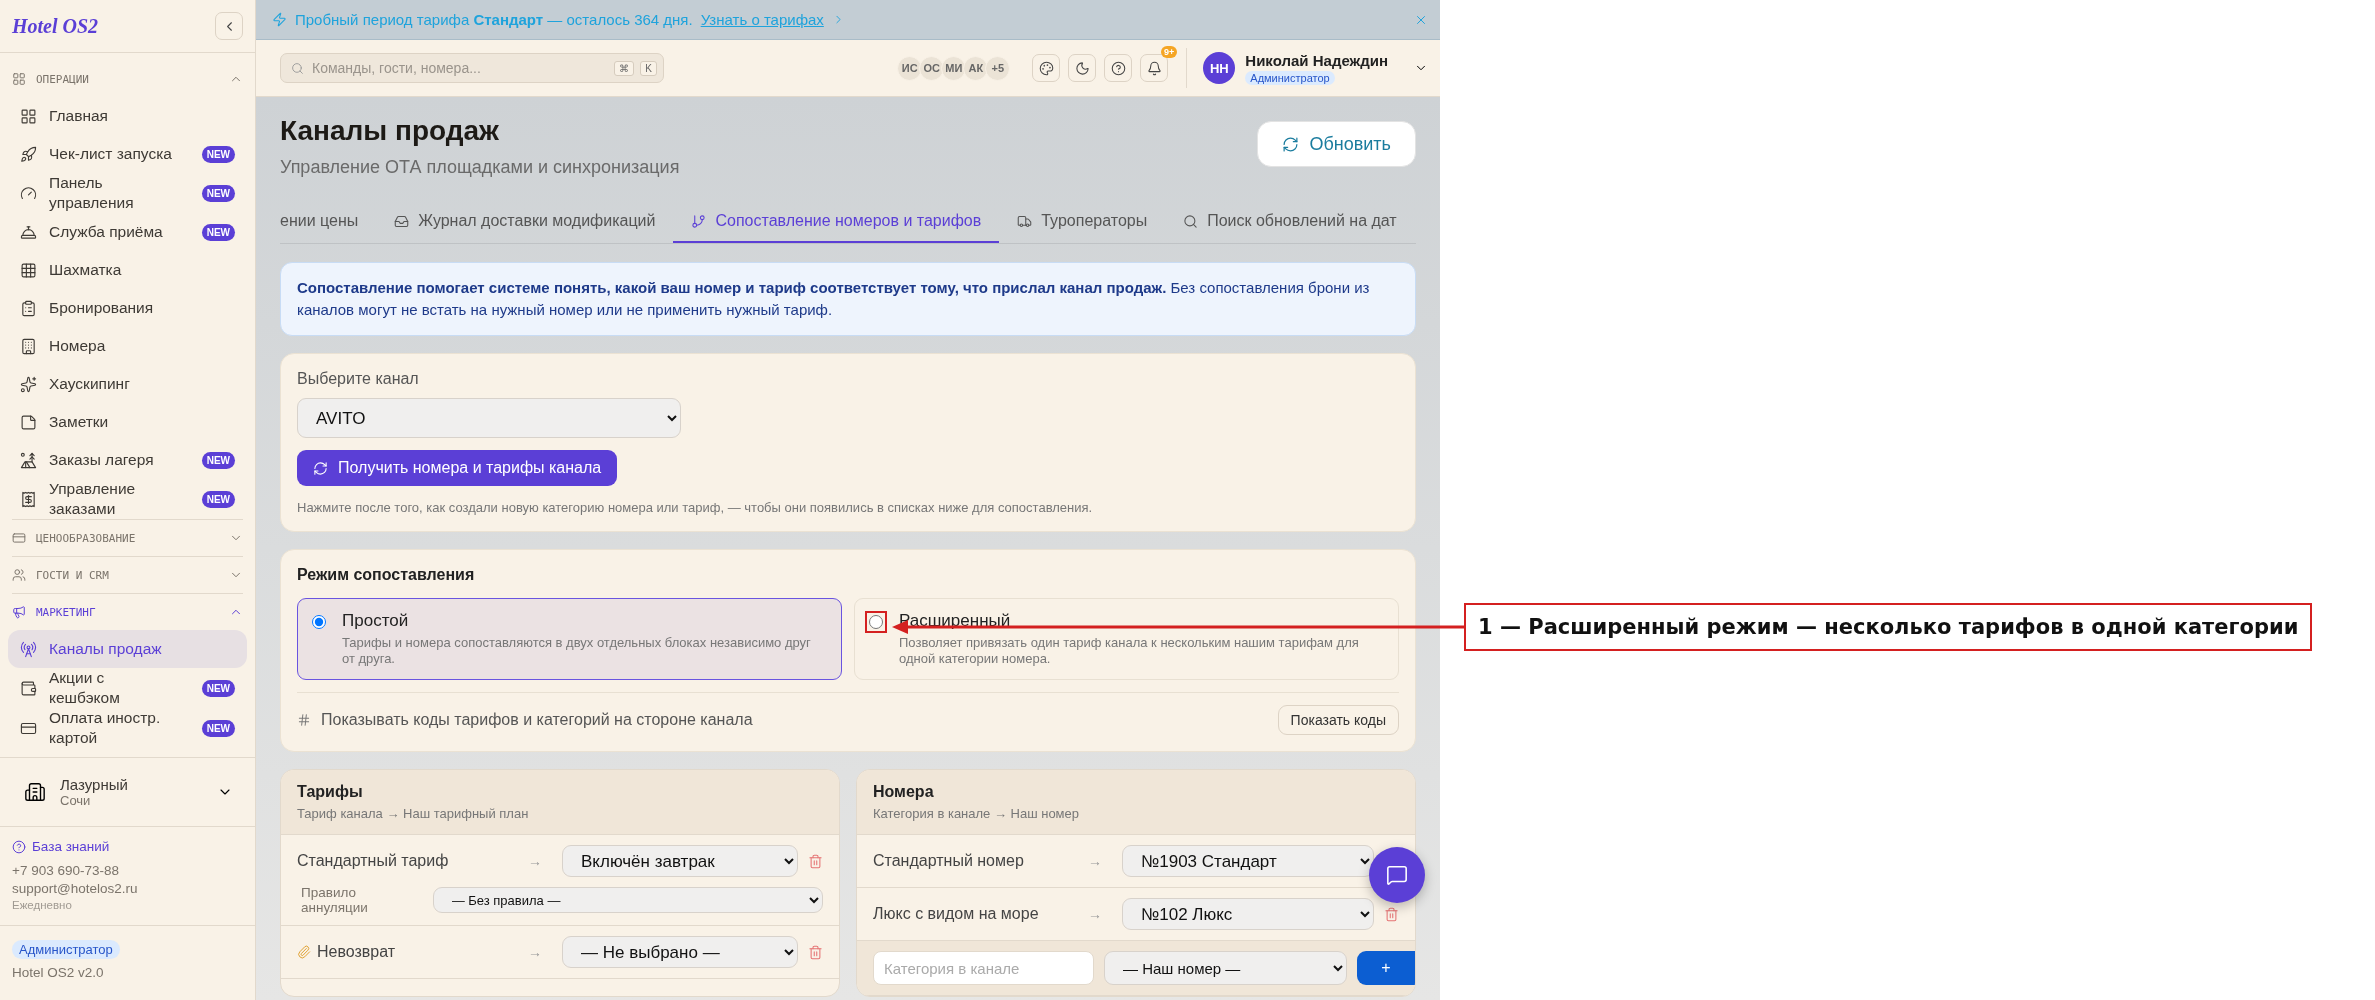  Describe the element at coordinates (457, 468) in the screenshot. I see `fetch-button: Получить номера и тарифы канала` at that location.